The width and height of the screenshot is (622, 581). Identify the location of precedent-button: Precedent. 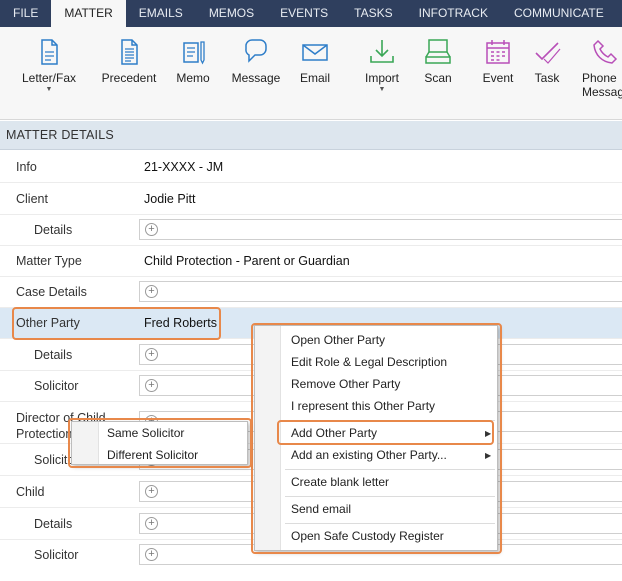
(129, 61).